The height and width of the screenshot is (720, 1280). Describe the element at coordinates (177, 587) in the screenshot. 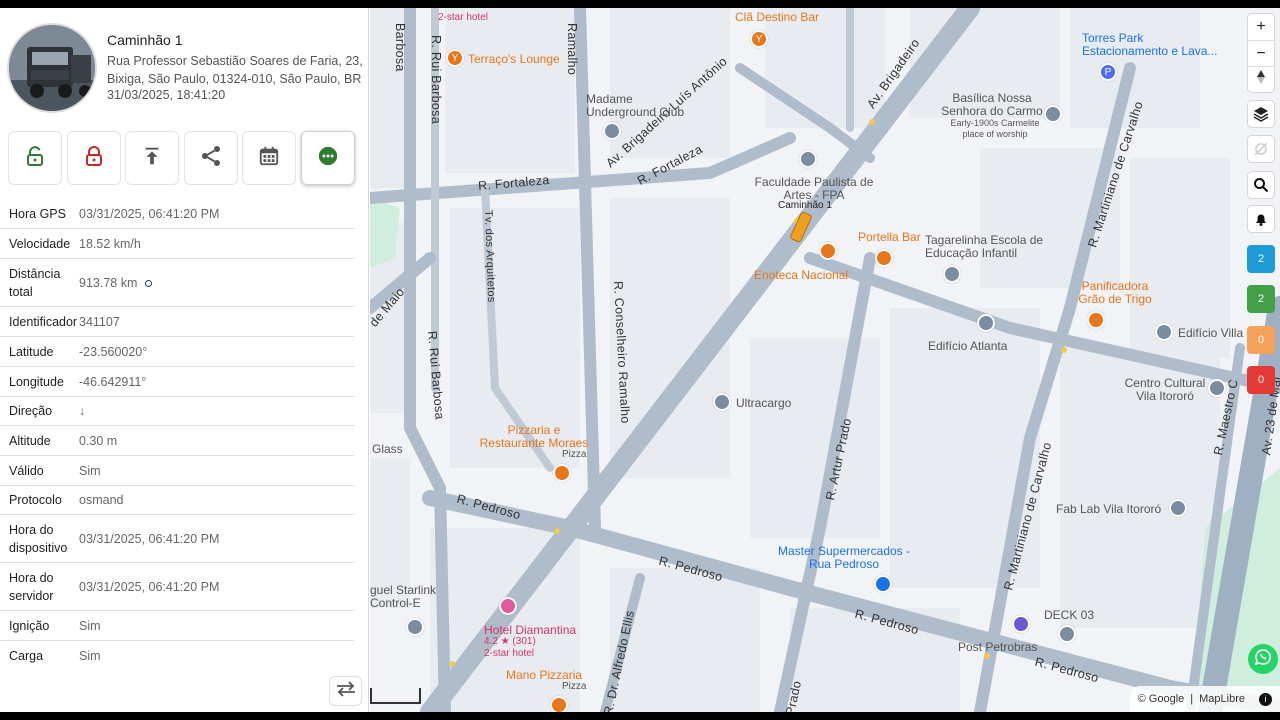

I see `attr-row-server-time: Hora do servidor 03/31/2025, 06:41:20 PM` at that location.